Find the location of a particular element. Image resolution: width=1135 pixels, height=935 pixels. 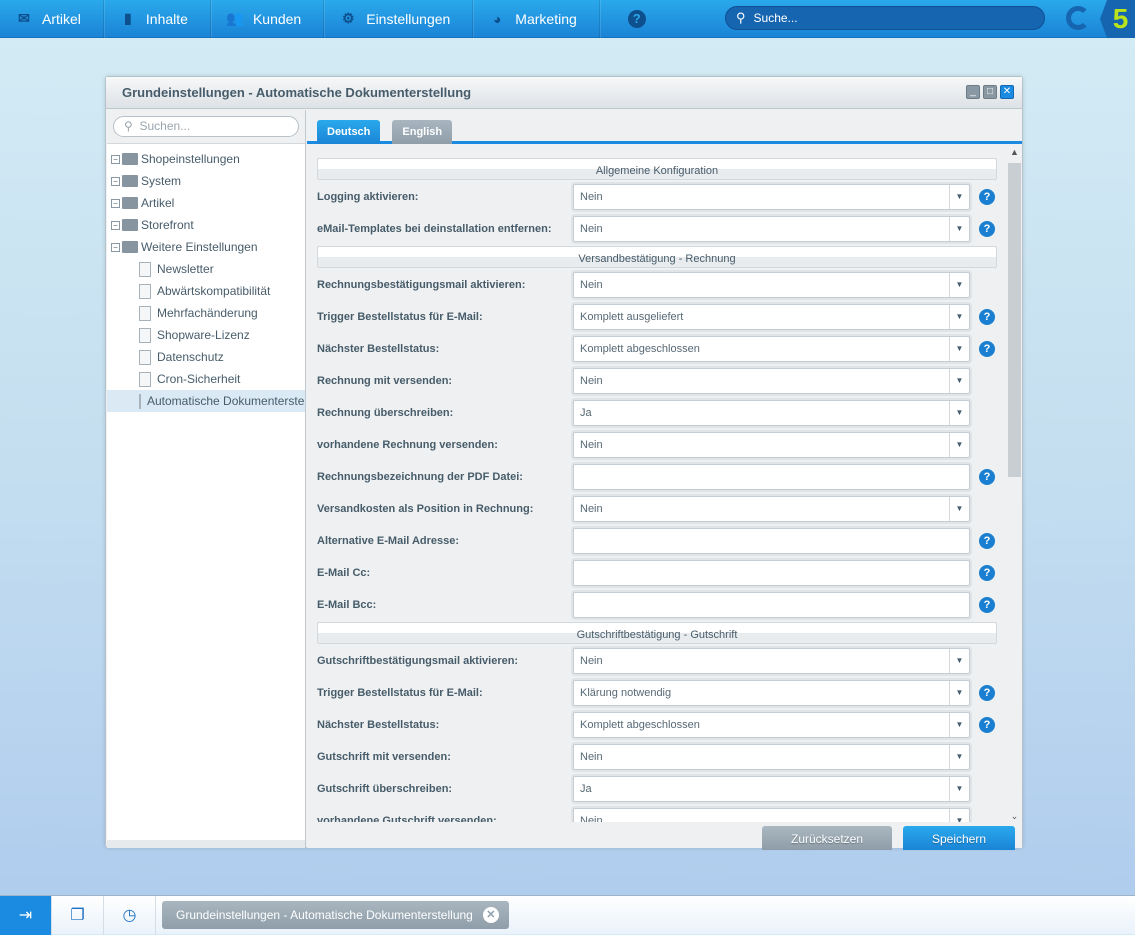

select-field: Komplett ausgeliefert ▼ is located at coordinates (771, 317).